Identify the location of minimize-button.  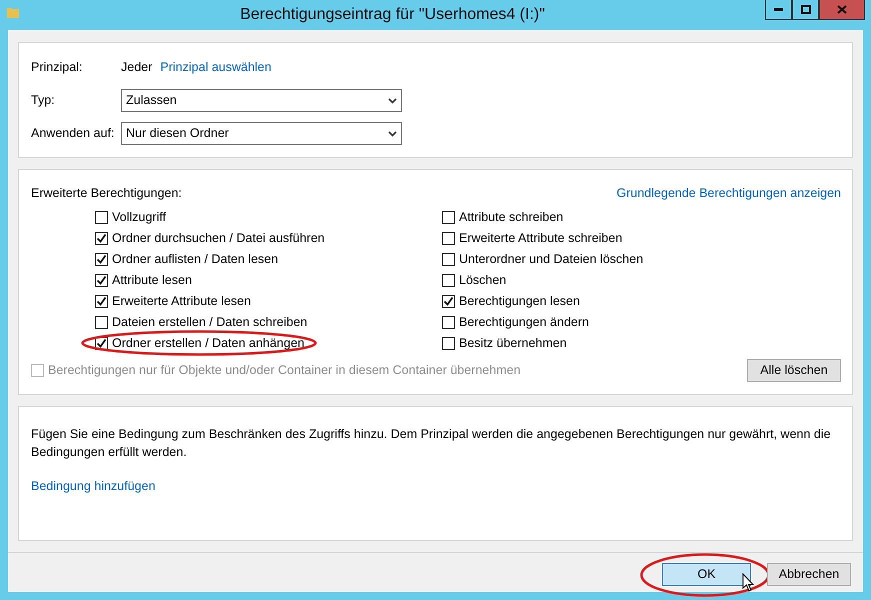
(778, 10).